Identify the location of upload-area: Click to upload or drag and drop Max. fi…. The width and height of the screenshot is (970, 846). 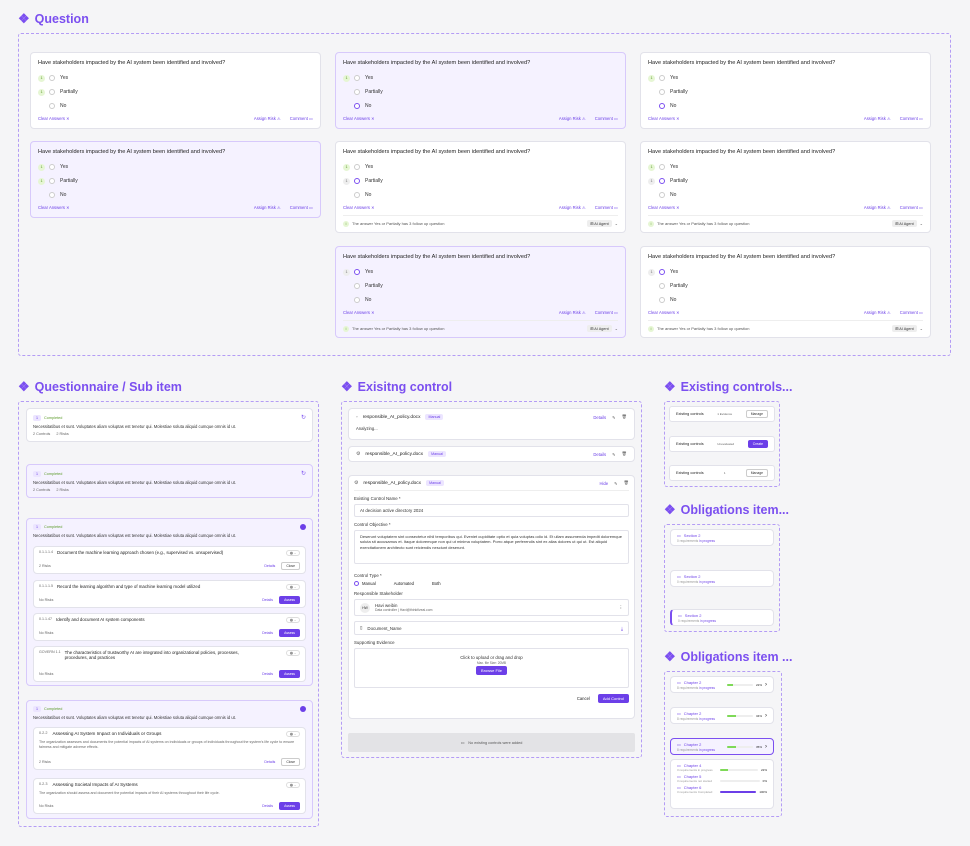
(491, 668).